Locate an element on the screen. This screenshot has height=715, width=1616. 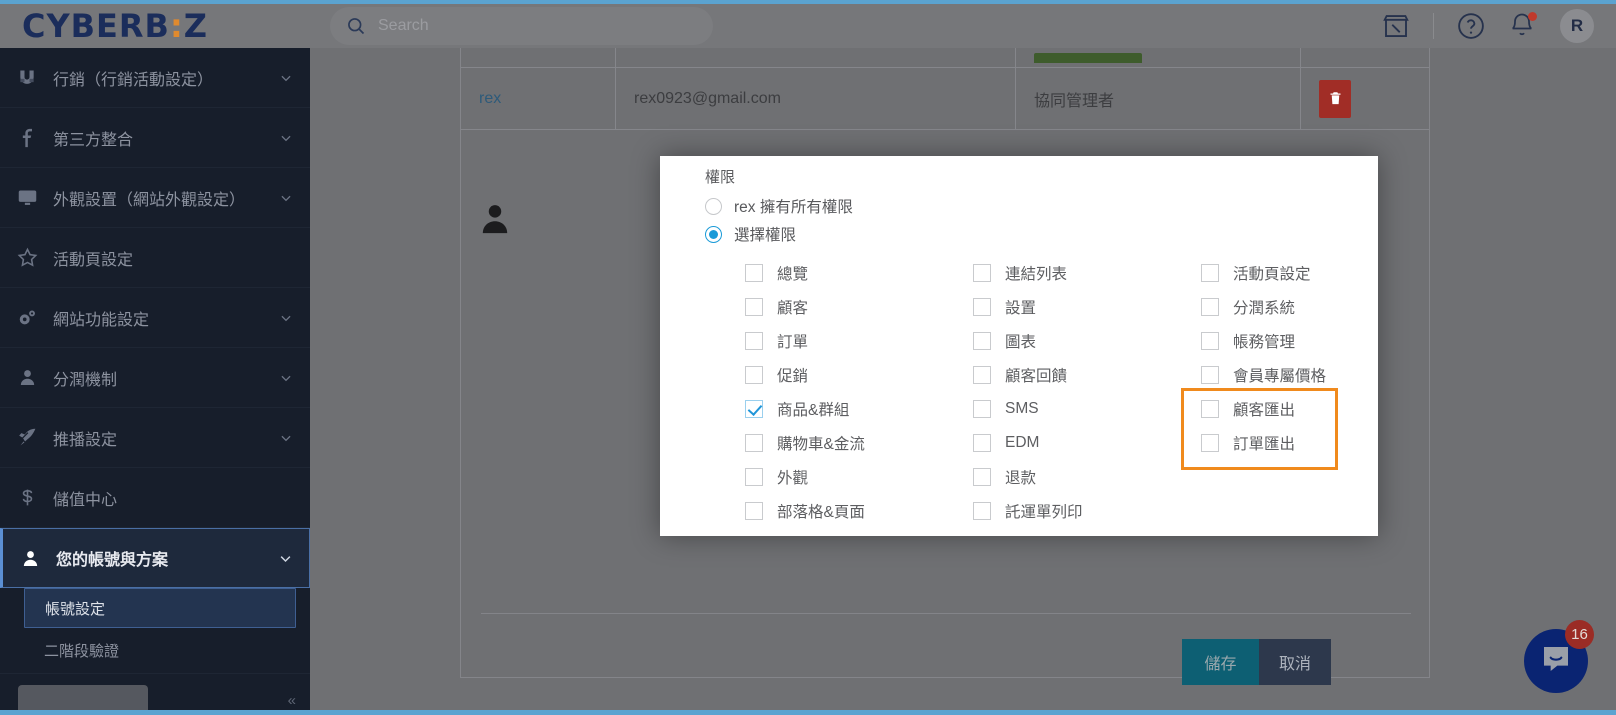
table-row is located at coordinates (945, 58).